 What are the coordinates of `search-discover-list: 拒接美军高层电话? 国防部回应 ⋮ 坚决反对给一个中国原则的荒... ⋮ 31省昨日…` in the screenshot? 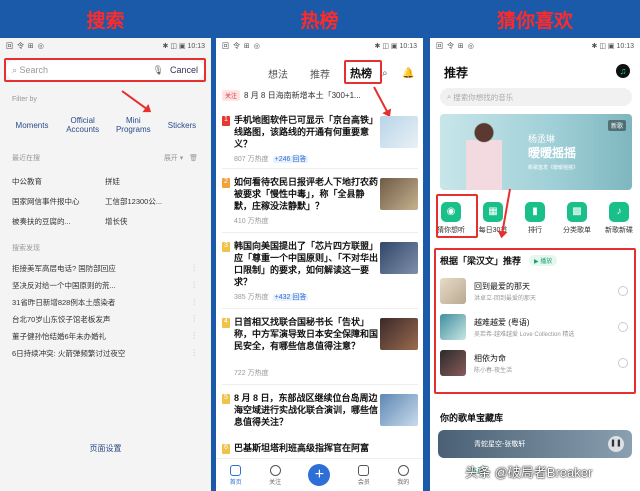 It's located at (105, 314).